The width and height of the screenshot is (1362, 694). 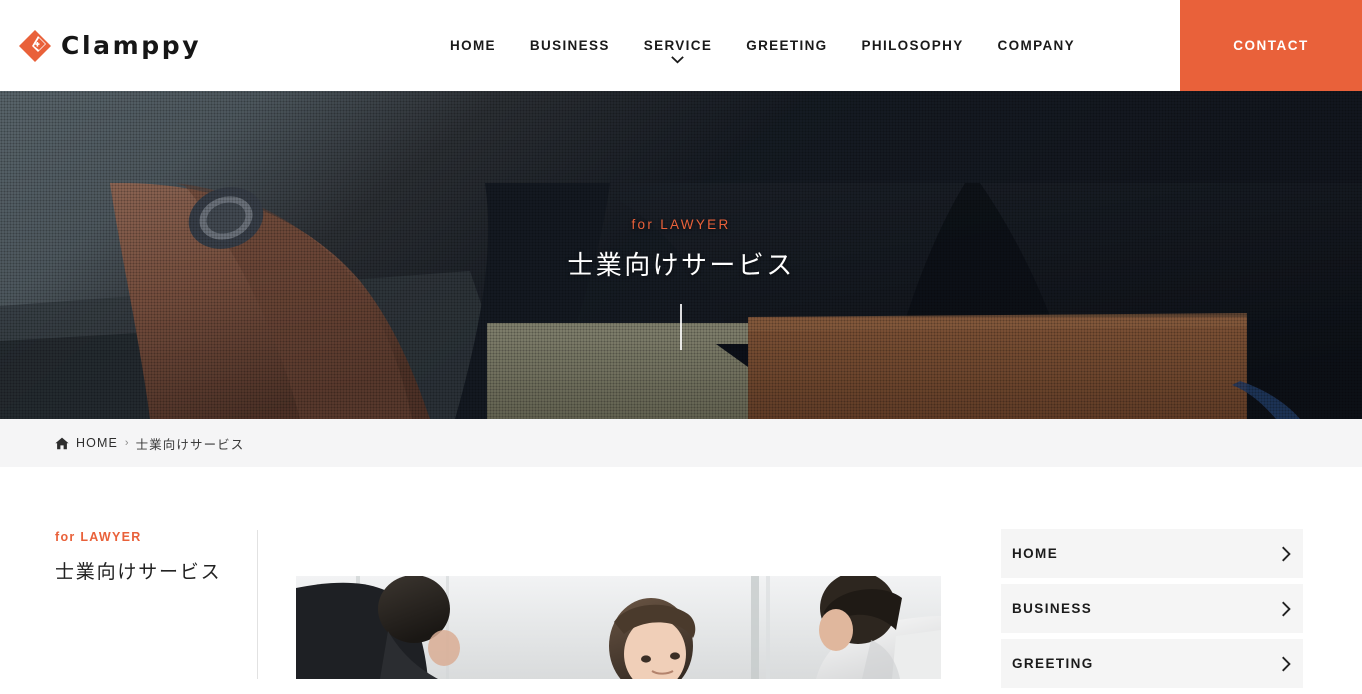 I want to click on page-title: 士業向けサービス, so click(x=138, y=572).